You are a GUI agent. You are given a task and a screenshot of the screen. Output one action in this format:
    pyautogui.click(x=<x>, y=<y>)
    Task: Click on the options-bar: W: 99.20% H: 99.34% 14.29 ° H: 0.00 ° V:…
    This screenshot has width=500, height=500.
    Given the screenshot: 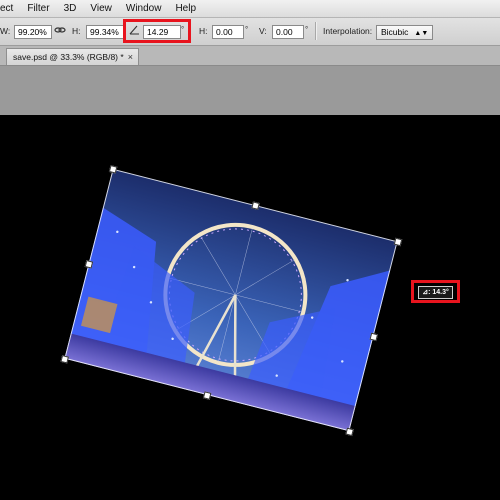 What is the action you would take?
    pyautogui.click(x=250, y=32)
    